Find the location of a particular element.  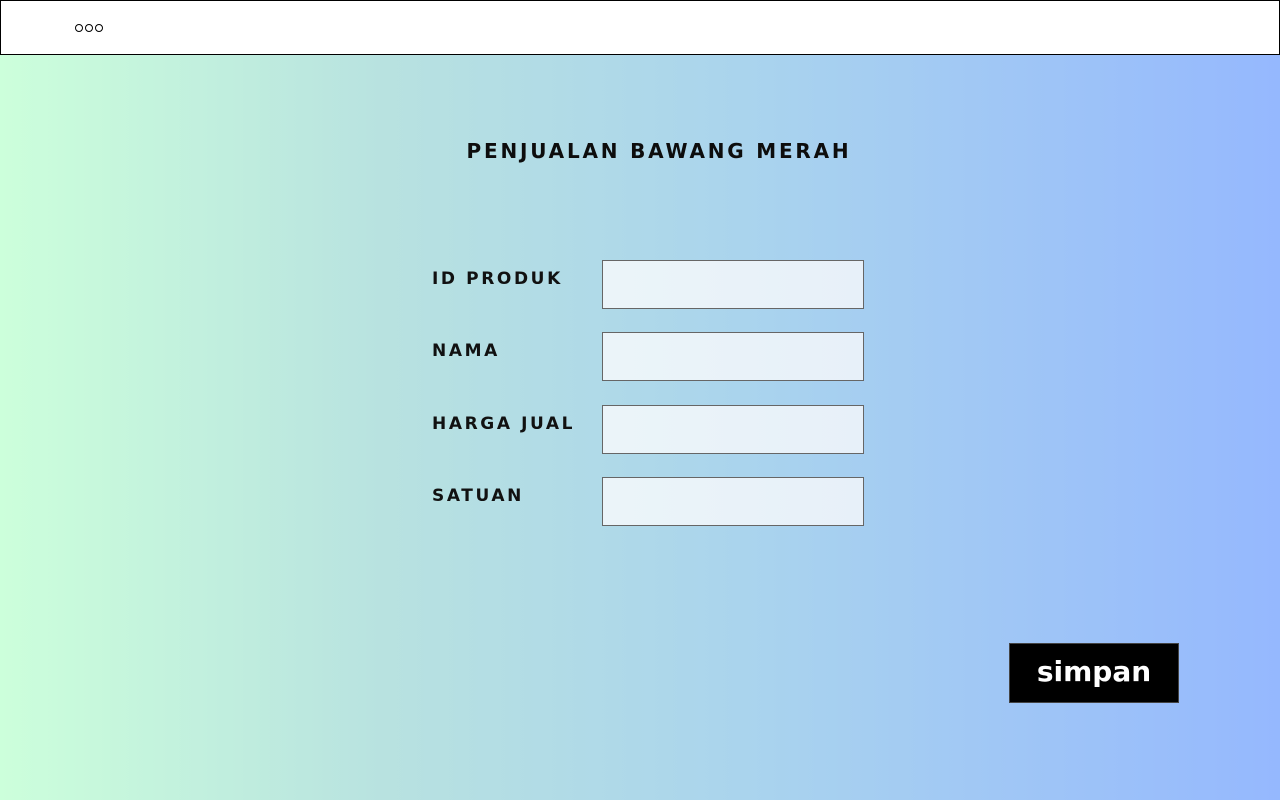

id-produk-input is located at coordinates (733, 284).